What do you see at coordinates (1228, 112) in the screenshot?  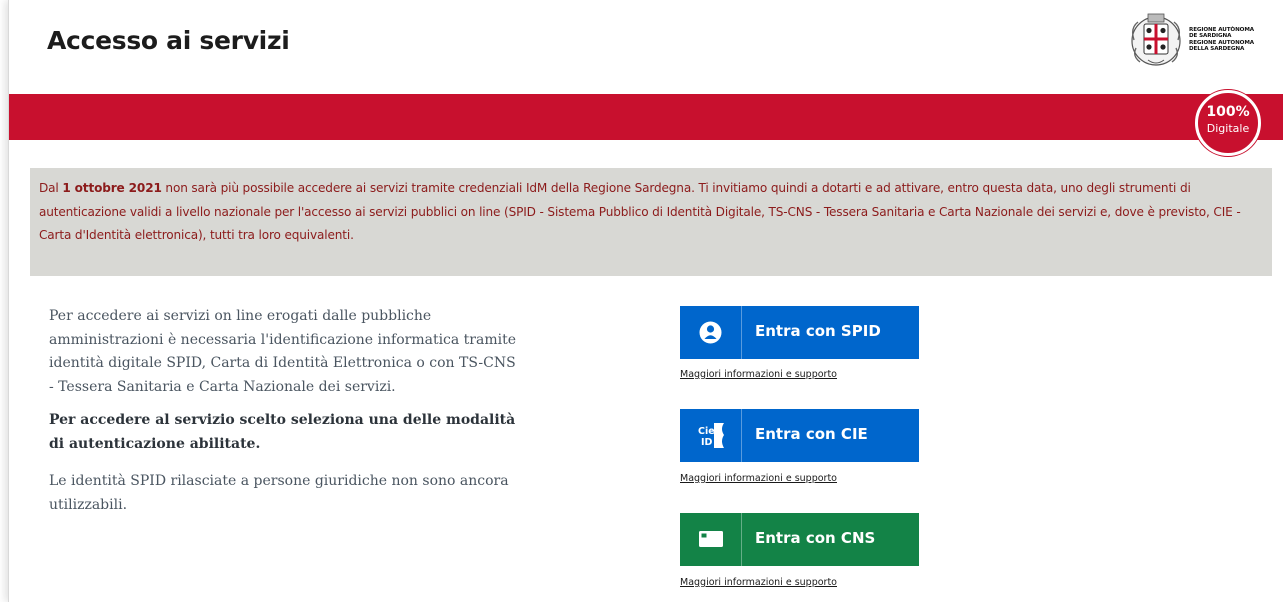 I see `badge-percent: 100%` at bounding box center [1228, 112].